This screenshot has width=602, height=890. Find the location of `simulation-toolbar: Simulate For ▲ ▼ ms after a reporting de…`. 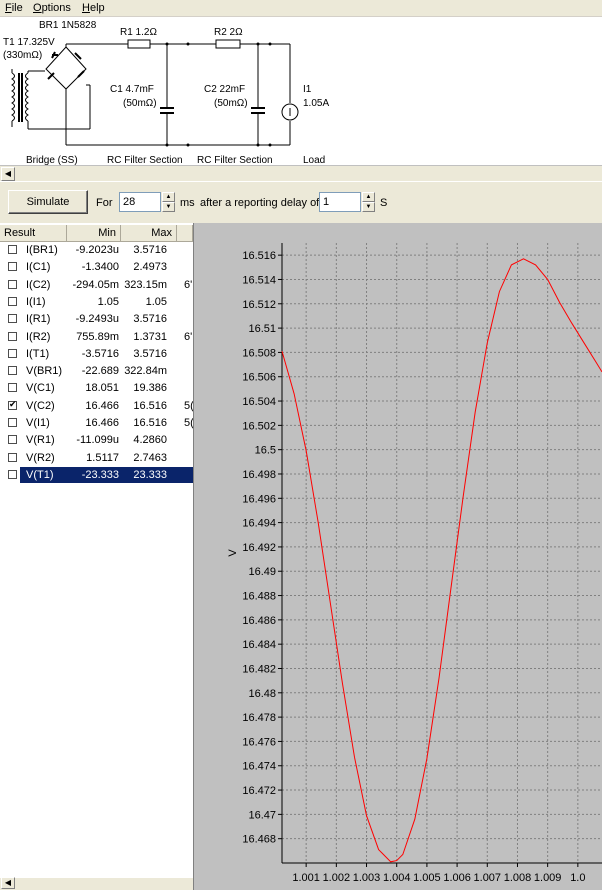

simulation-toolbar: Simulate For ▲ ▼ ms after a reporting de… is located at coordinates (301, 202).